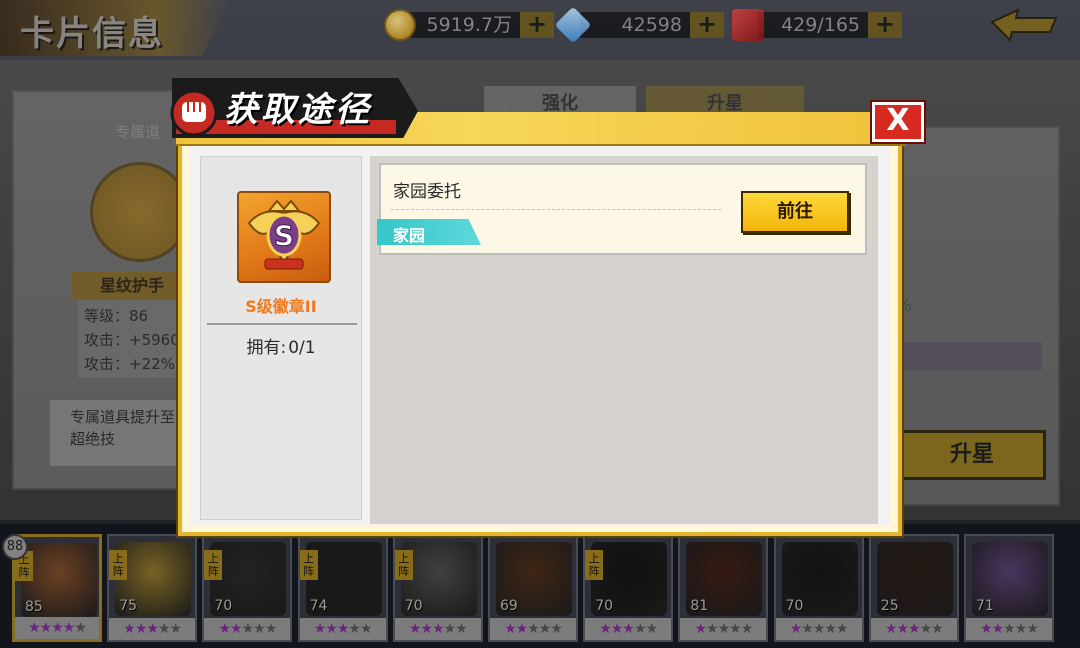 The image size is (1080, 648). Describe the element at coordinates (400, 25) in the screenshot. I see `gold-coin-icon` at that location.